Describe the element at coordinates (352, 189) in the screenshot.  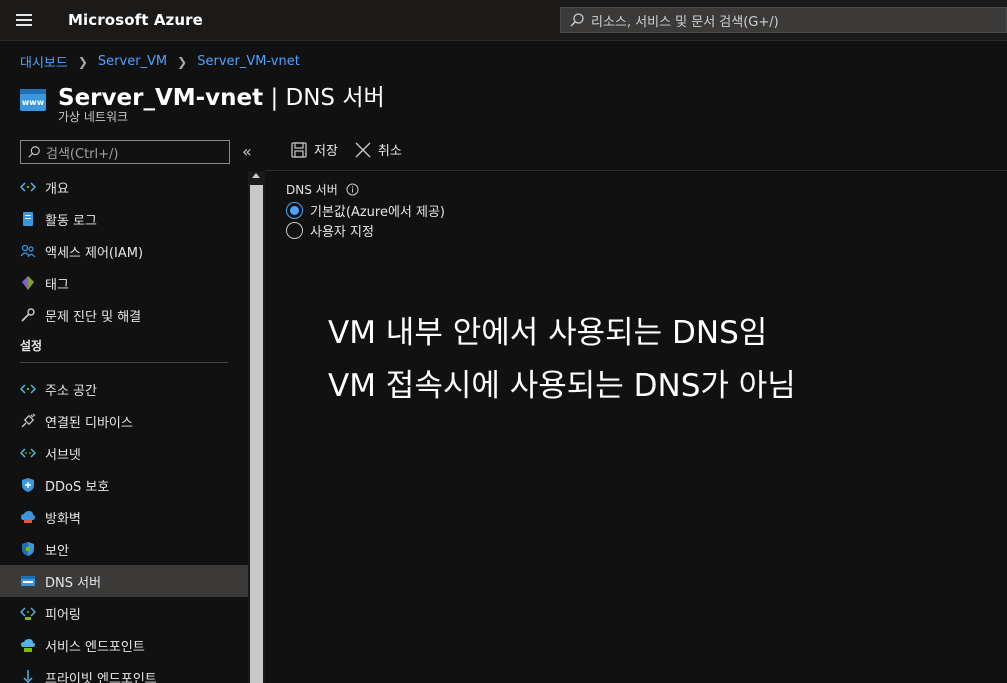
I see `info-icon` at that location.